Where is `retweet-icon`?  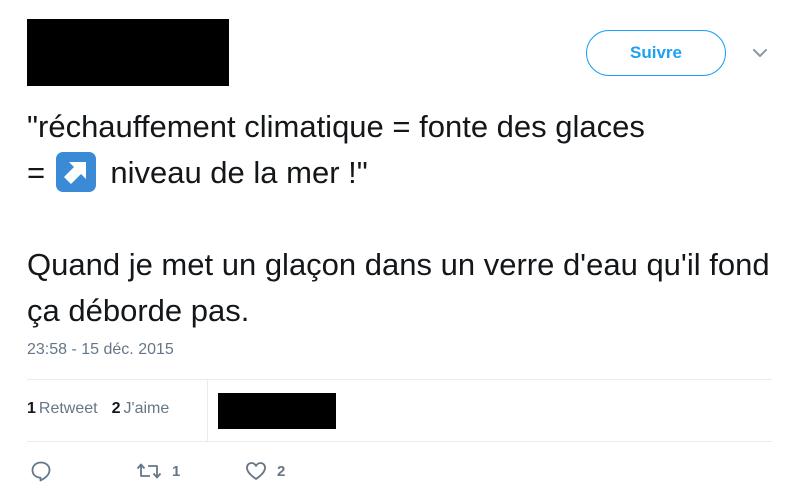 retweet-icon is located at coordinates (149, 471).